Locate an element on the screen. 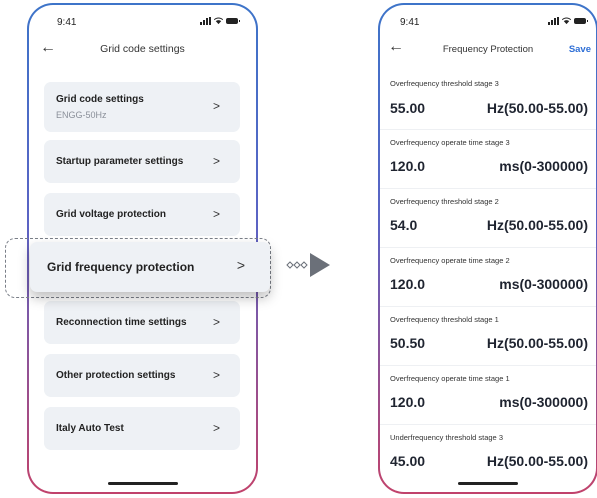  nav-bar: ← Frequency Protection Save is located at coordinates (488, 50).